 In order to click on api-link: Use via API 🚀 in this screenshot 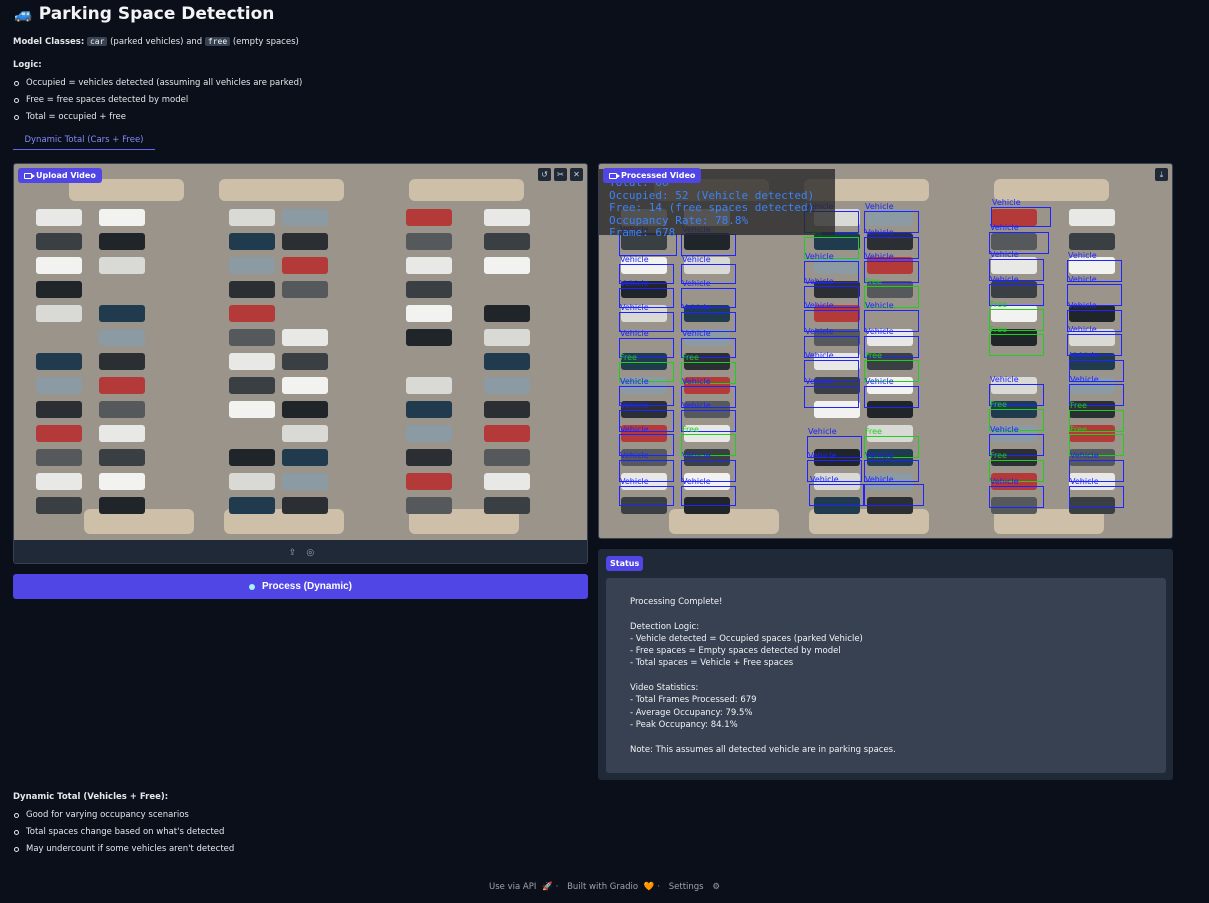, I will do `click(519, 887)`.